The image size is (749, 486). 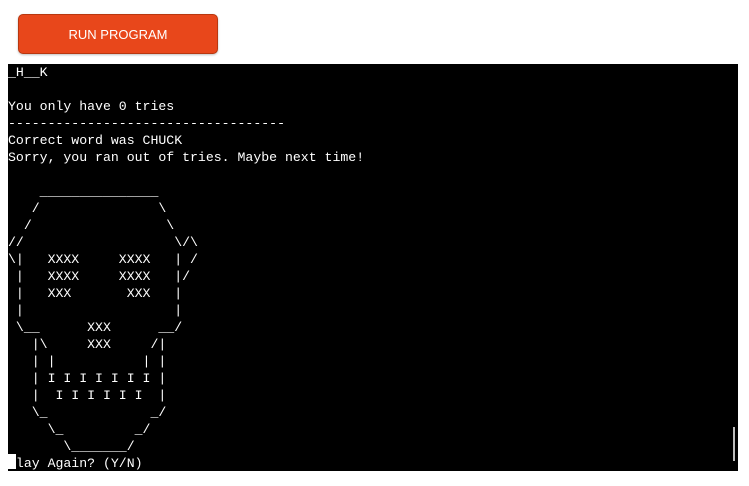 What do you see at coordinates (103, 259) in the screenshot?
I see `terminal-line: \| XXXX XXXX | /` at bounding box center [103, 259].